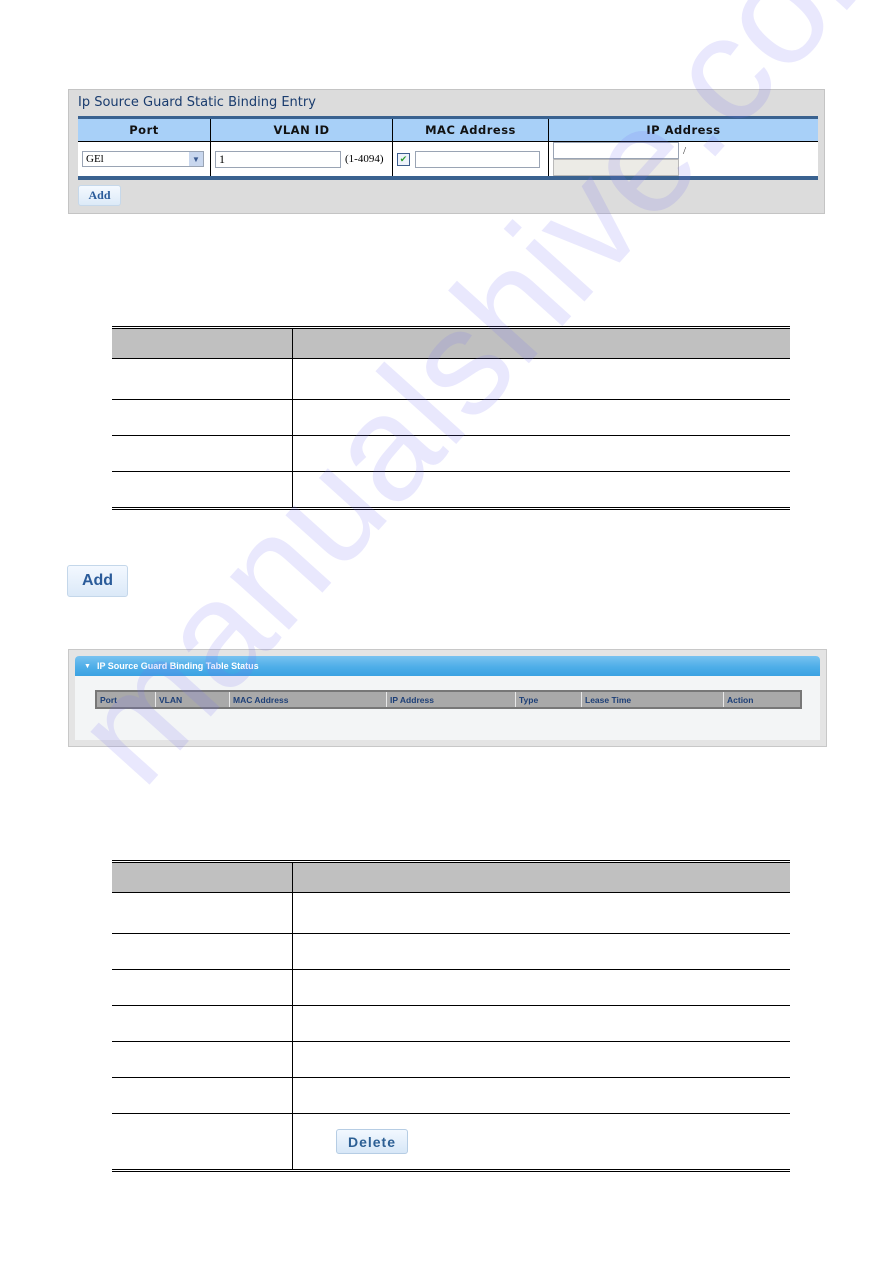 The width and height of the screenshot is (893, 1263). I want to click on add-button-illustration: Add, so click(97, 581).